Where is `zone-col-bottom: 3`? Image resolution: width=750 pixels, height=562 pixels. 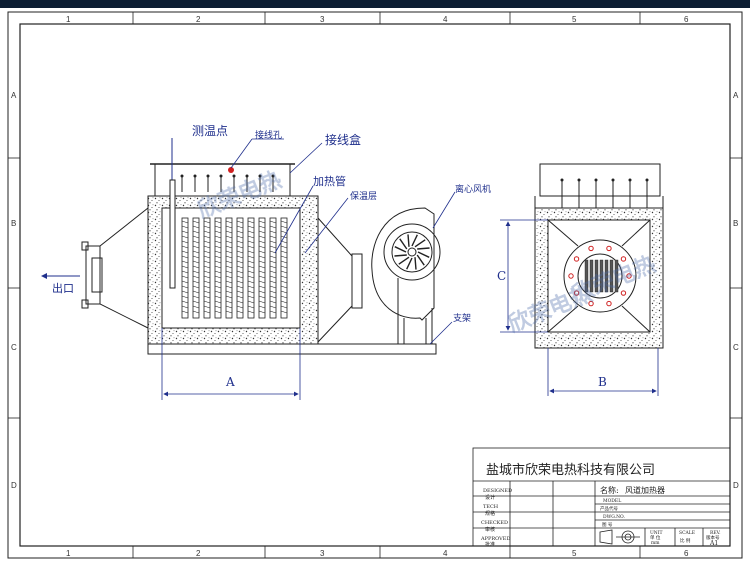
zone-col-bottom: 3 is located at coordinates (322, 553).